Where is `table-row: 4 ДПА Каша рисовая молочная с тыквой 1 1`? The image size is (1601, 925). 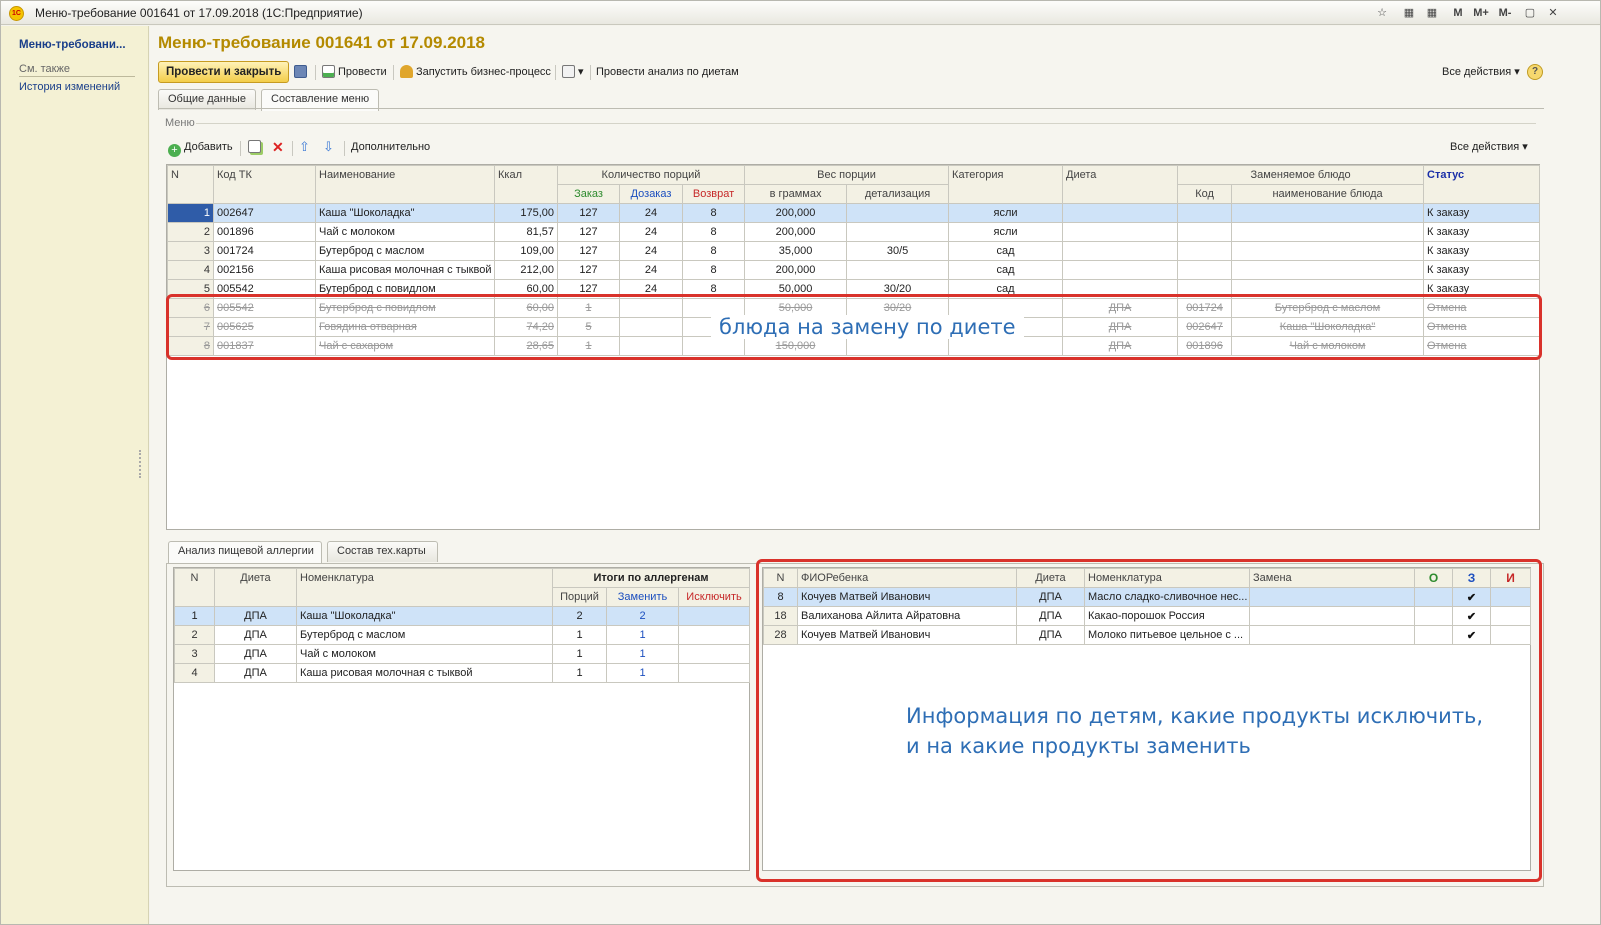
table-row: 4 ДПА Каша рисовая молочная с тыквой 1 1 is located at coordinates (462, 673).